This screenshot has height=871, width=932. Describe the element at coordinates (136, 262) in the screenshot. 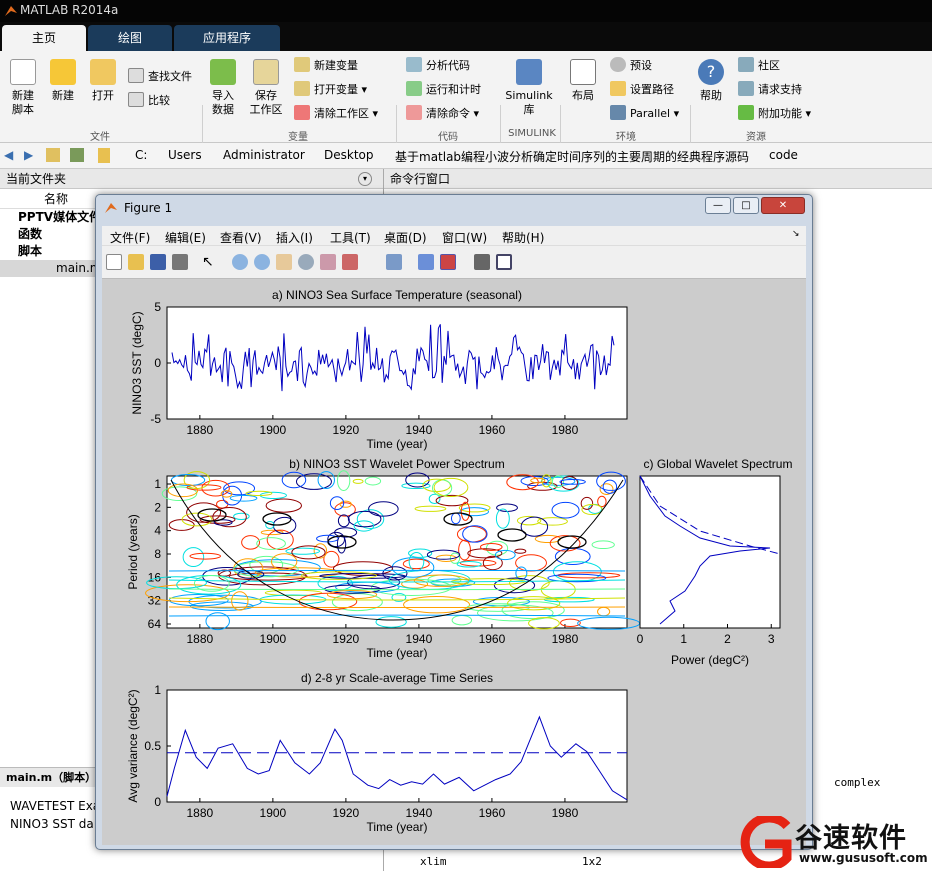

I see `open-file-icon` at that location.